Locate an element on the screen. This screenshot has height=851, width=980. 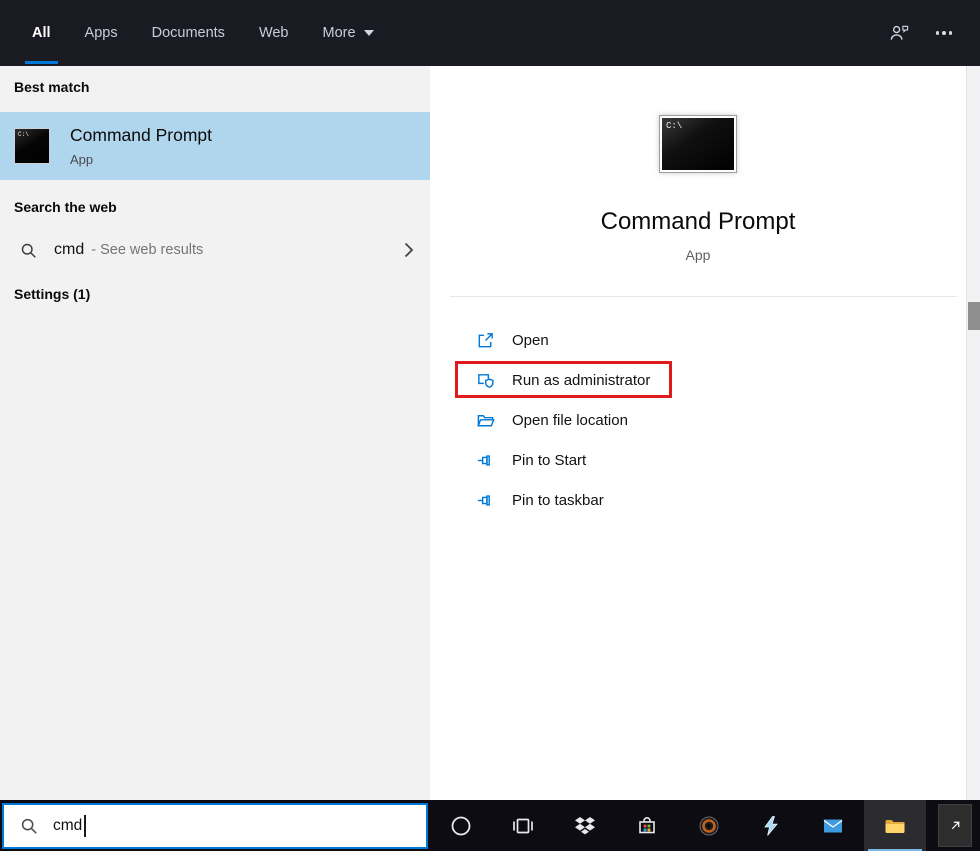
tab-web-label: Web is located at coordinates (273, 33).